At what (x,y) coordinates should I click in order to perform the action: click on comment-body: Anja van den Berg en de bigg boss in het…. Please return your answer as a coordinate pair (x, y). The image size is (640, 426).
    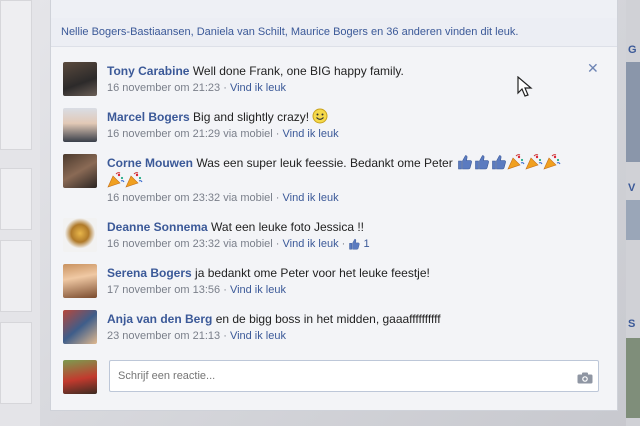
    Looking at the image, I should click on (342, 319).